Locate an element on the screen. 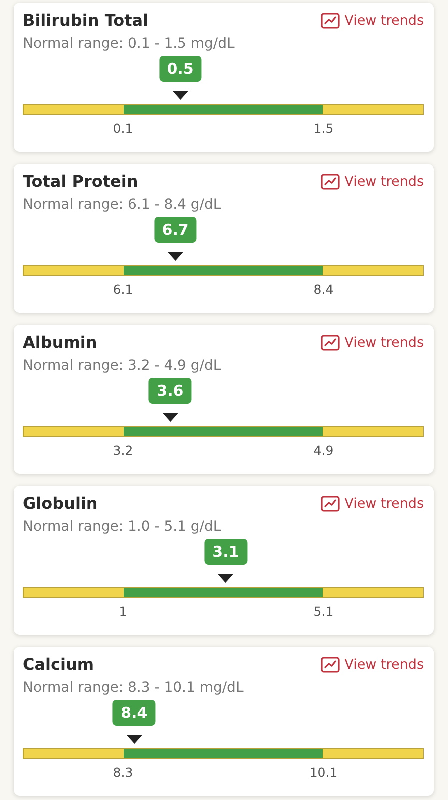 The image size is (448, 800). normal-range: Normal range: 0.1 - 1.5 mg/dL is located at coordinates (129, 44).